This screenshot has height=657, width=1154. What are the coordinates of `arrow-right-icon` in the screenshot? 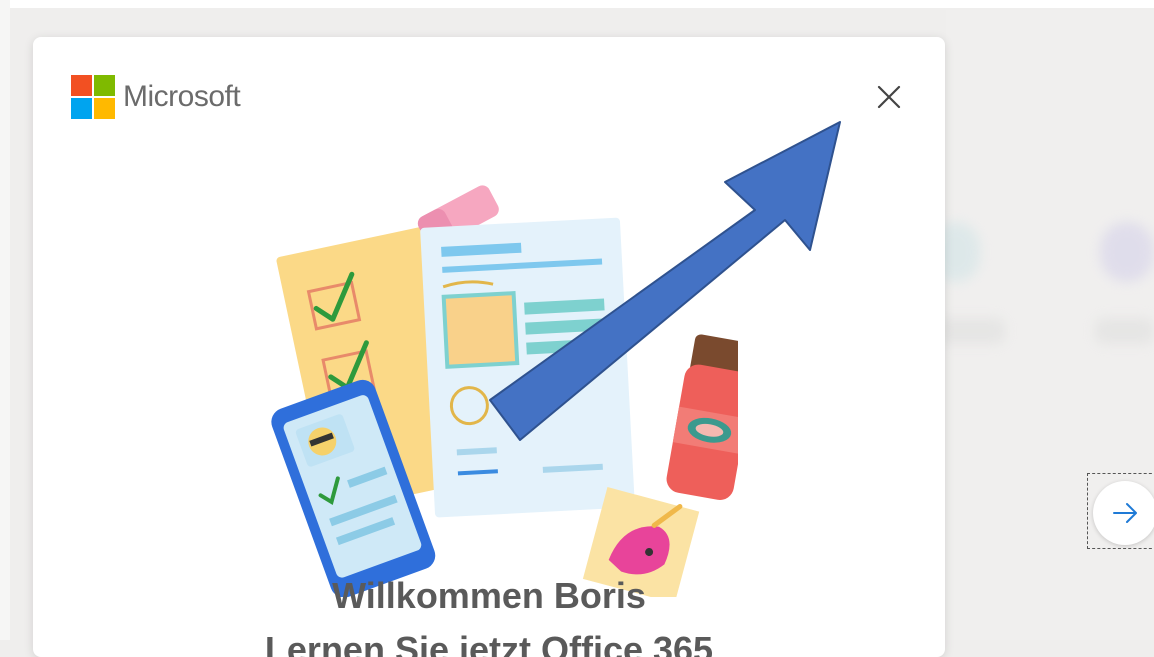 It's located at (1125, 513).